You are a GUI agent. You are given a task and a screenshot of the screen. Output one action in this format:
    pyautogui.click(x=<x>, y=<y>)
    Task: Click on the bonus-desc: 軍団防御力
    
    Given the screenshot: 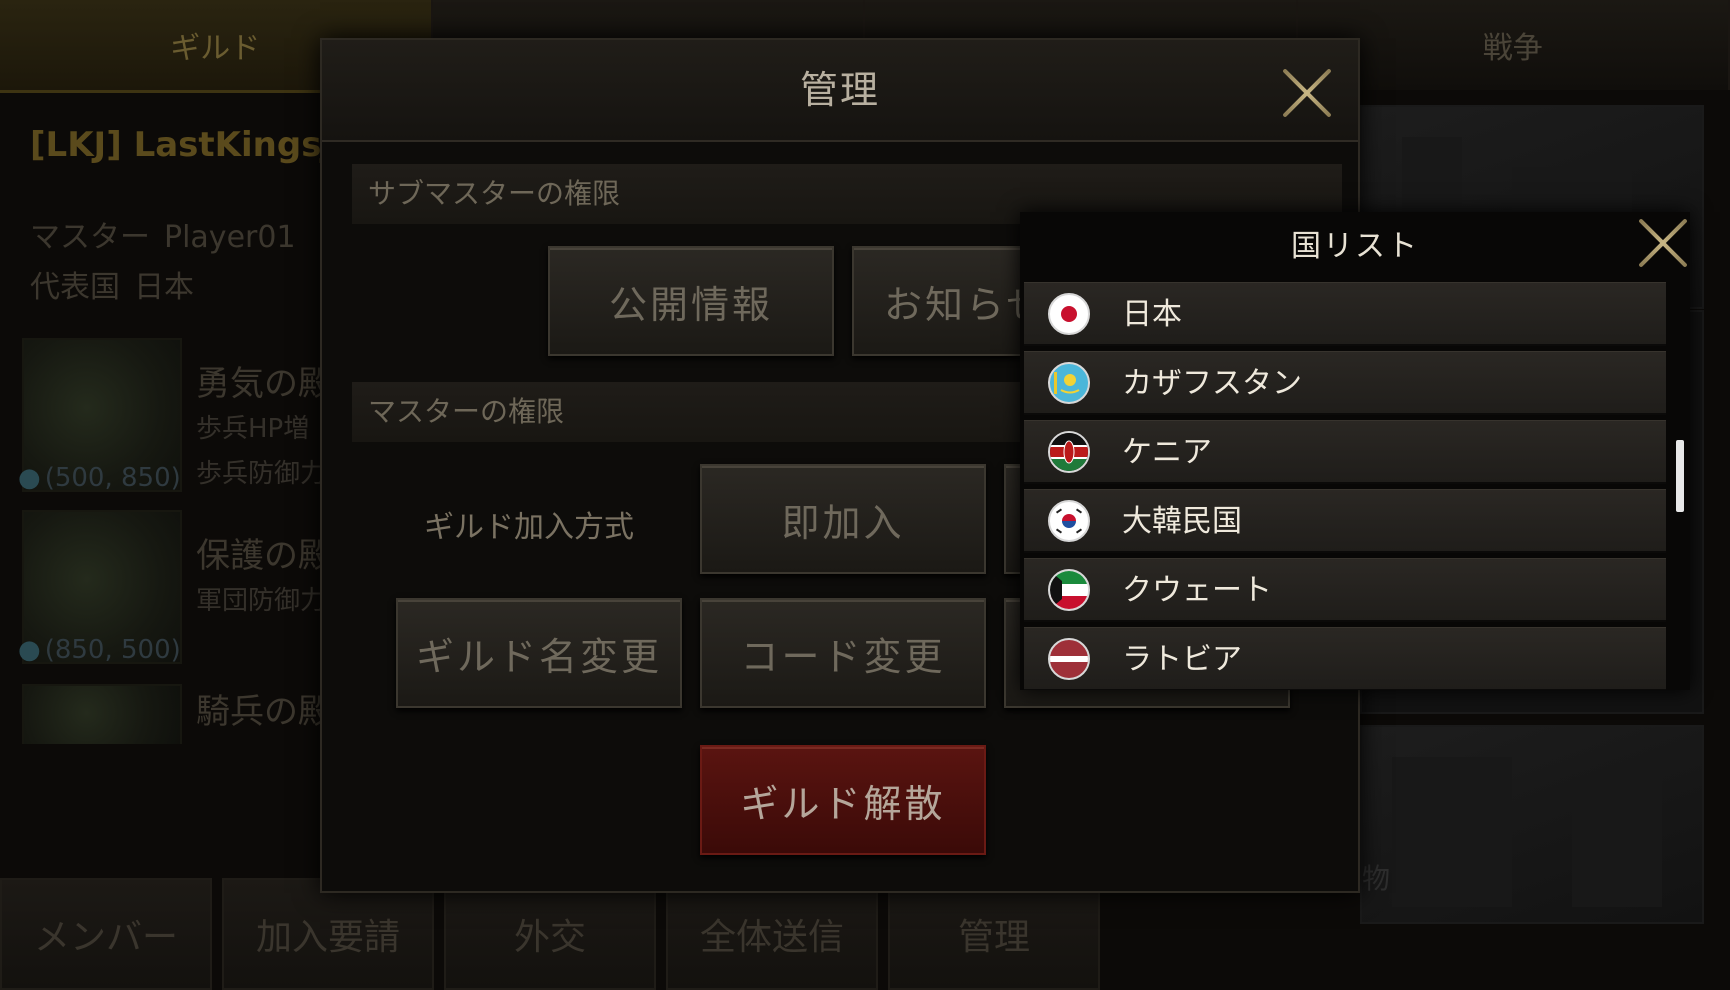 What is the action you would take?
    pyautogui.click(x=261, y=601)
    